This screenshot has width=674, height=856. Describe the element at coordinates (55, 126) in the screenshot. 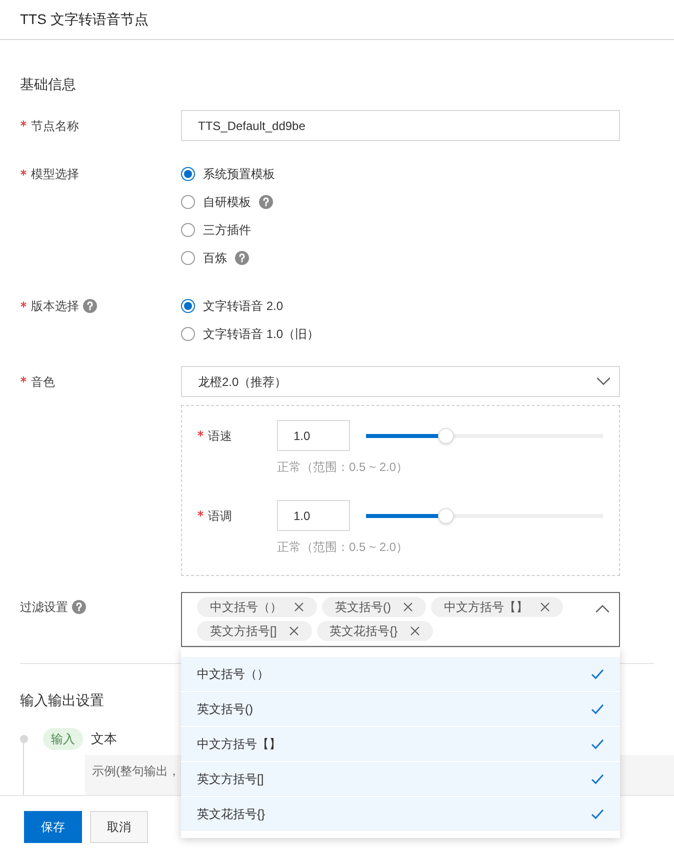

I see `field-label: 节点名称` at that location.